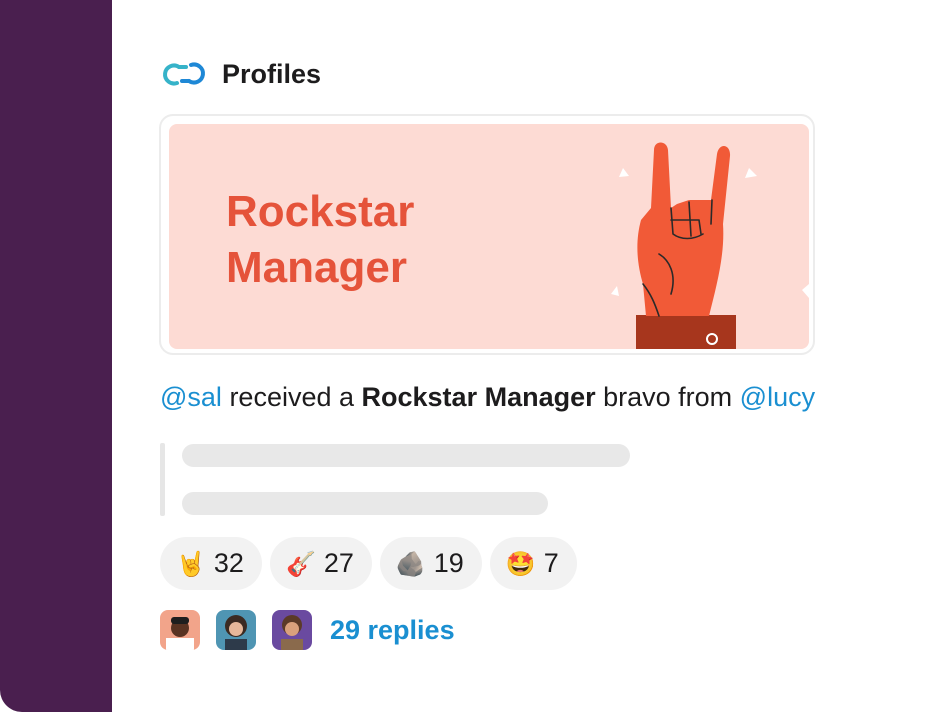 This screenshot has width=950, height=712. I want to click on chain-link-icon, so click(184, 74).